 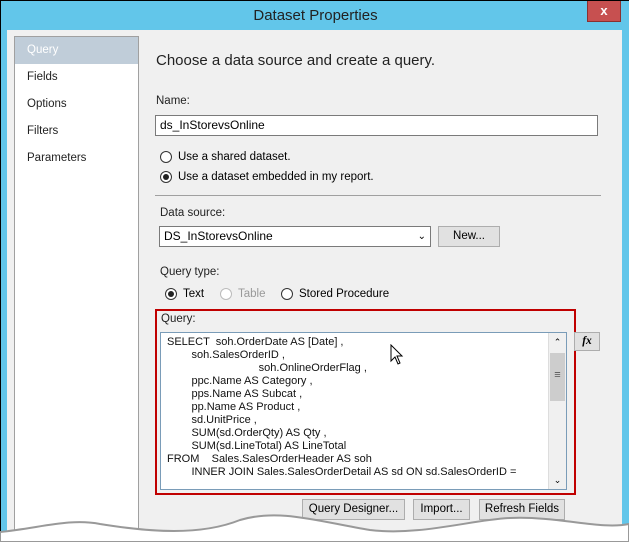 I want to click on name-input: ds_InStorevsOnline, so click(x=376, y=125).